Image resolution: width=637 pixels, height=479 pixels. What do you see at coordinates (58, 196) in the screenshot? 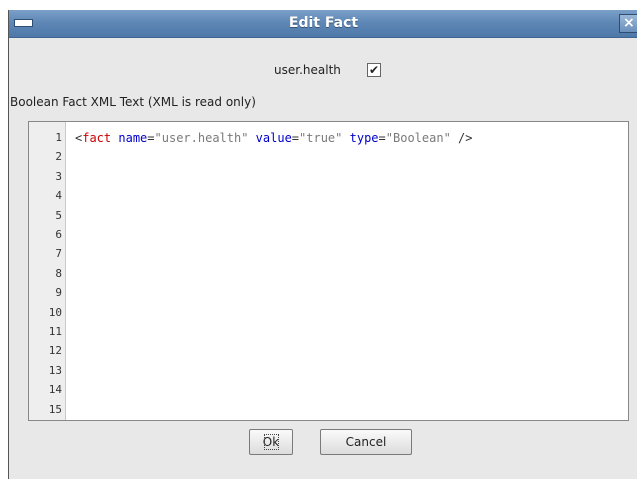
I see `line-number: 4` at bounding box center [58, 196].